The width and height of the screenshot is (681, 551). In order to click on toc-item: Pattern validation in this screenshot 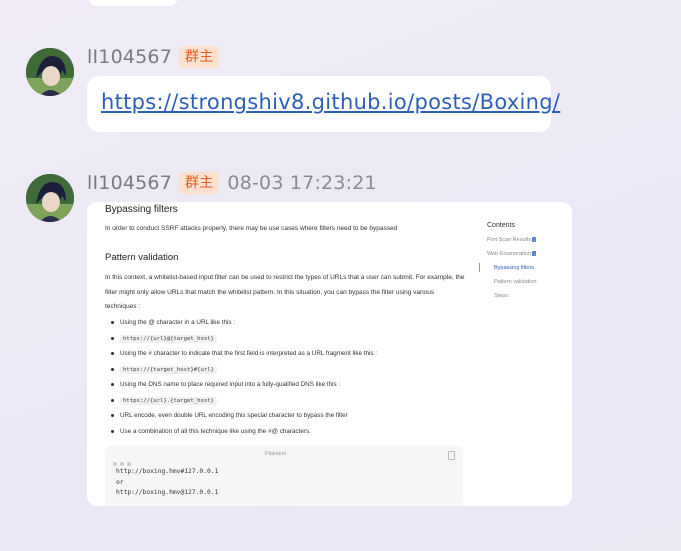, I will do `click(515, 282)`.